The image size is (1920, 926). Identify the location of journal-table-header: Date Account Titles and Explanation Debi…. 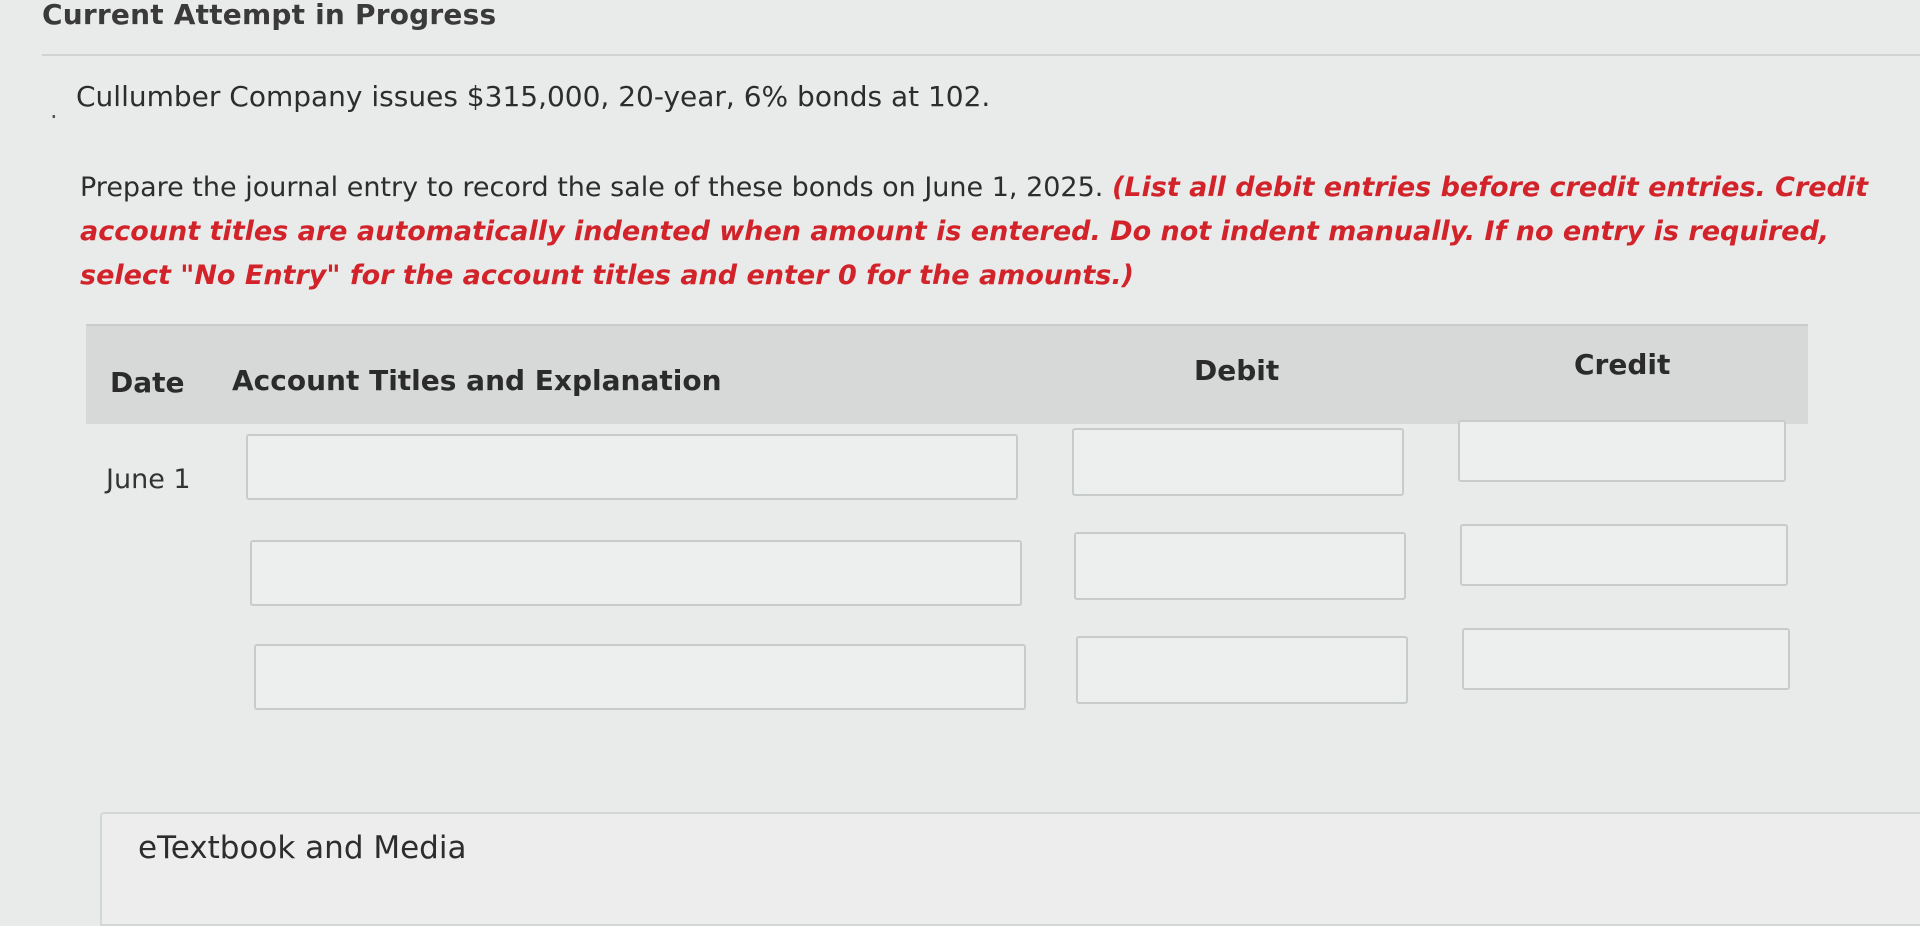
(947, 374).